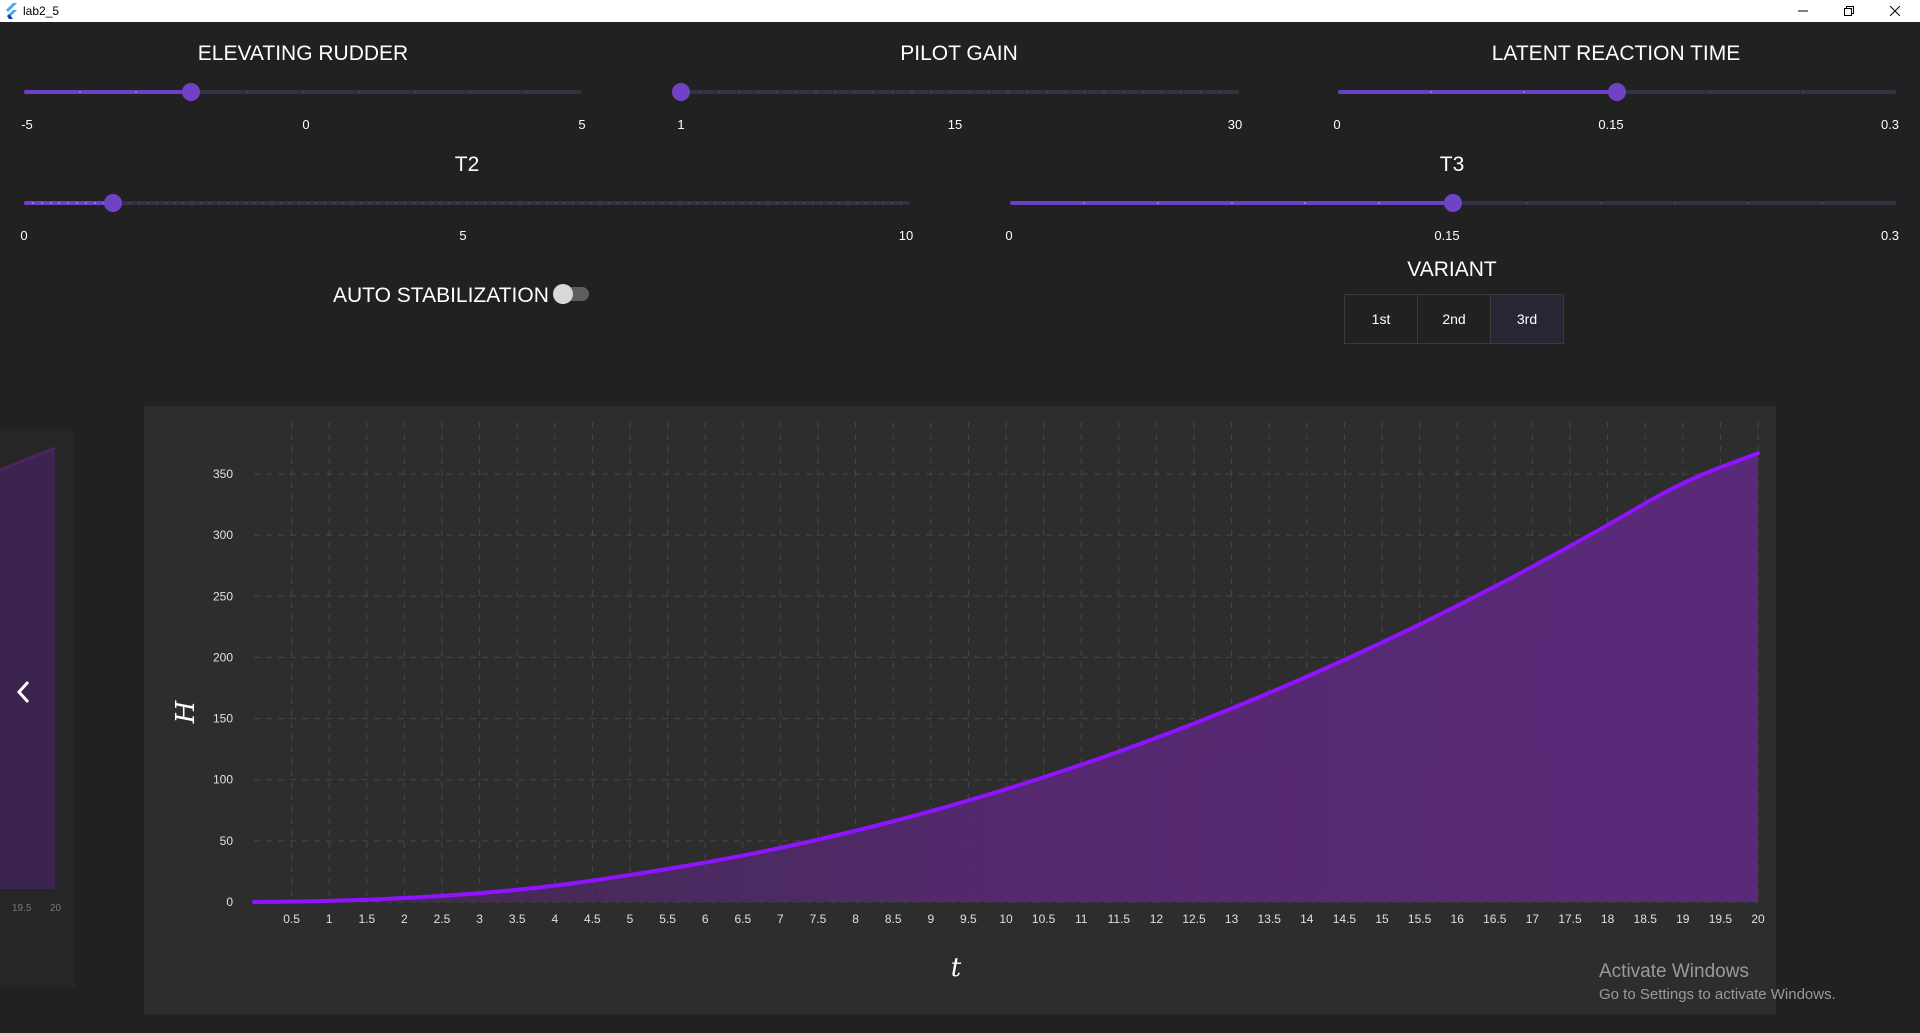  What do you see at coordinates (306, 124) in the screenshot?
I see `elevating-rudder-mid: 0` at bounding box center [306, 124].